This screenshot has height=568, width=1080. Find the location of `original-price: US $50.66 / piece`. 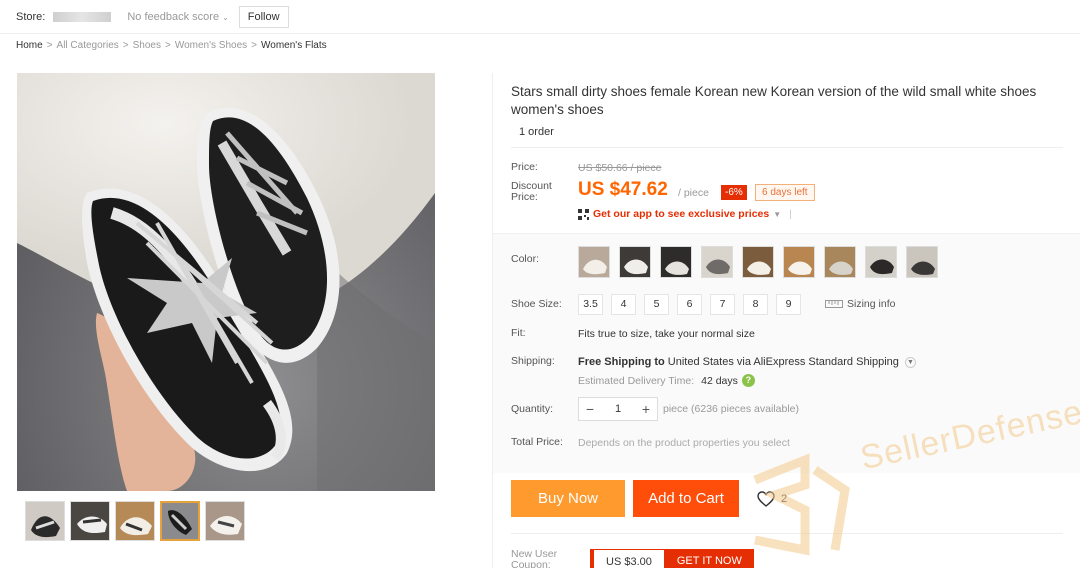

original-price: US $50.66 / piece is located at coordinates (620, 168).